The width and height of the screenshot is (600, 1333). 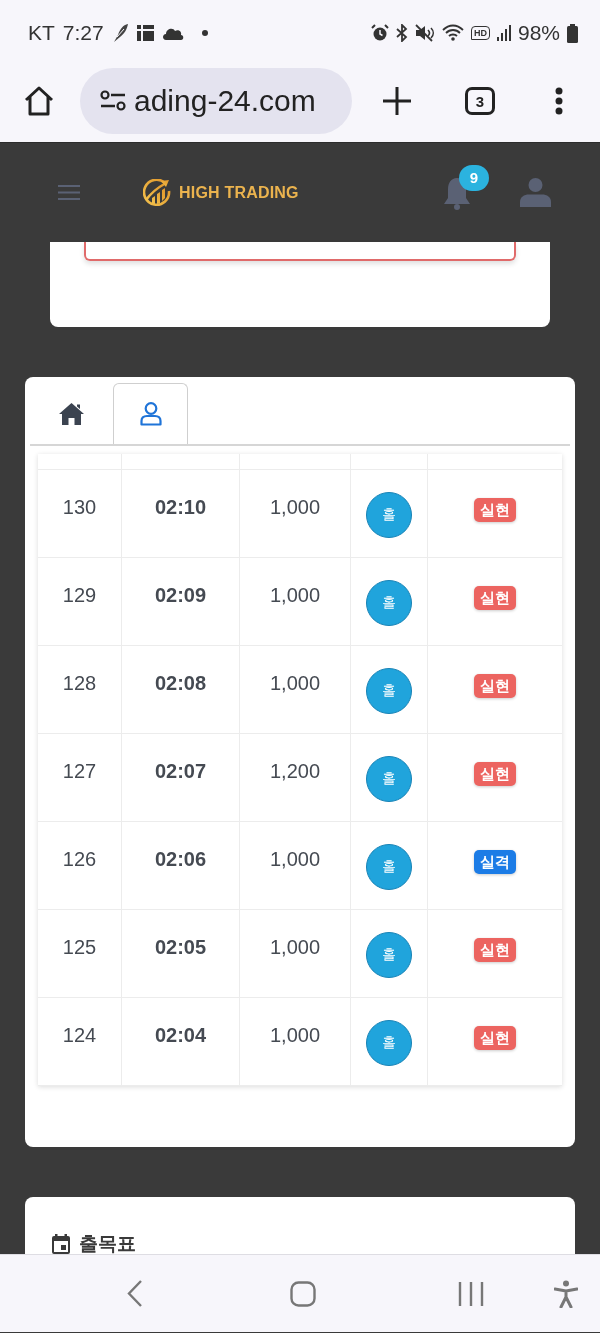 I want to click on feather-icon, so click(x=120, y=33).